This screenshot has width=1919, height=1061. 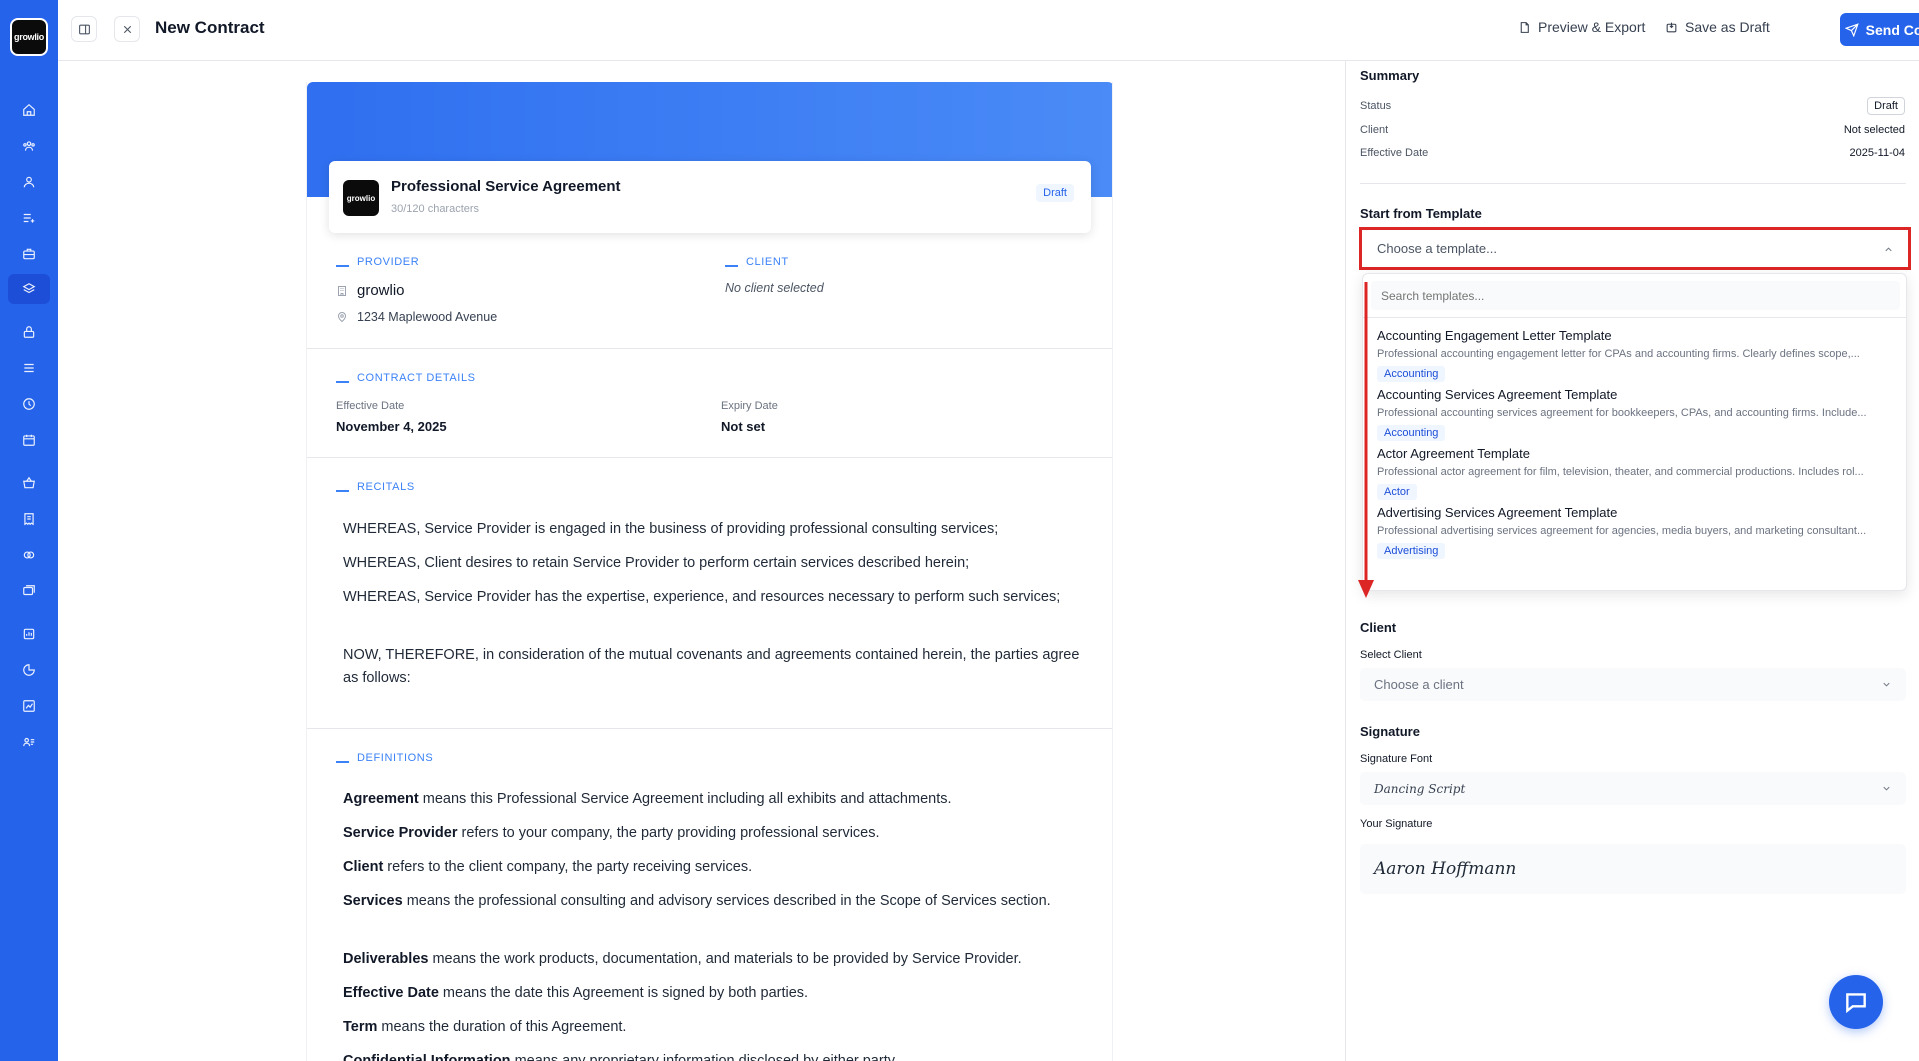 I want to click on provider-address: 1234 Maplewood Avenue, so click(x=427, y=317).